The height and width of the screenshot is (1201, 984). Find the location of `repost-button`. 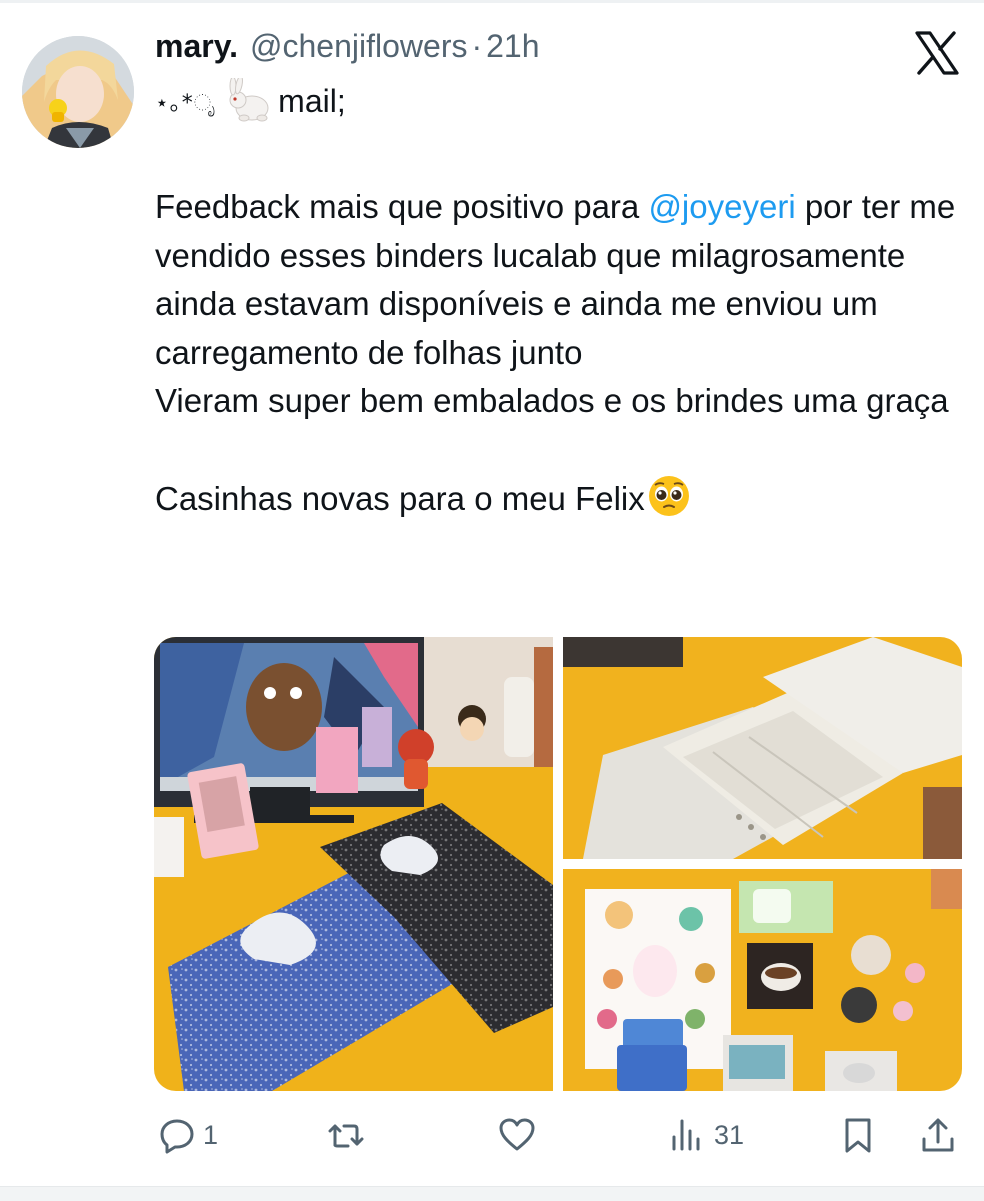

repost-button is located at coordinates (349, 1135).